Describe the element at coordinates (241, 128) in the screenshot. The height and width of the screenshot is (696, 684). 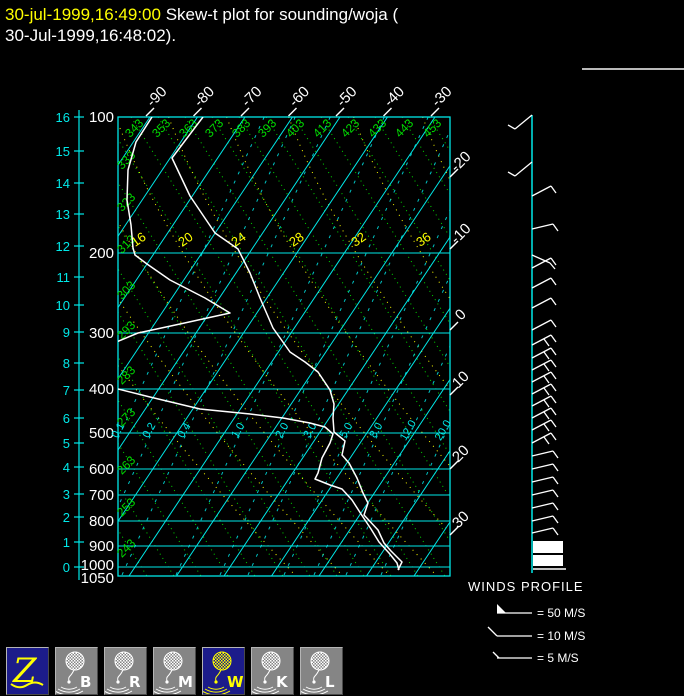
I see `dry-adiabat-top-label: 383` at that location.